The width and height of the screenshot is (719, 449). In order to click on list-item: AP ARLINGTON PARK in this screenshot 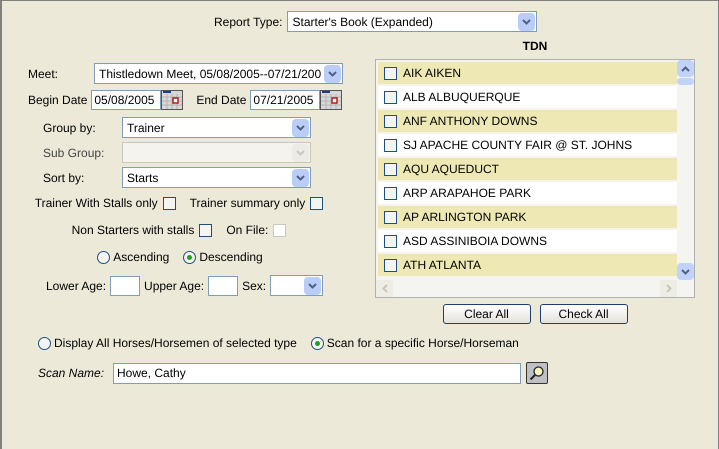, I will do `click(527, 217)`.